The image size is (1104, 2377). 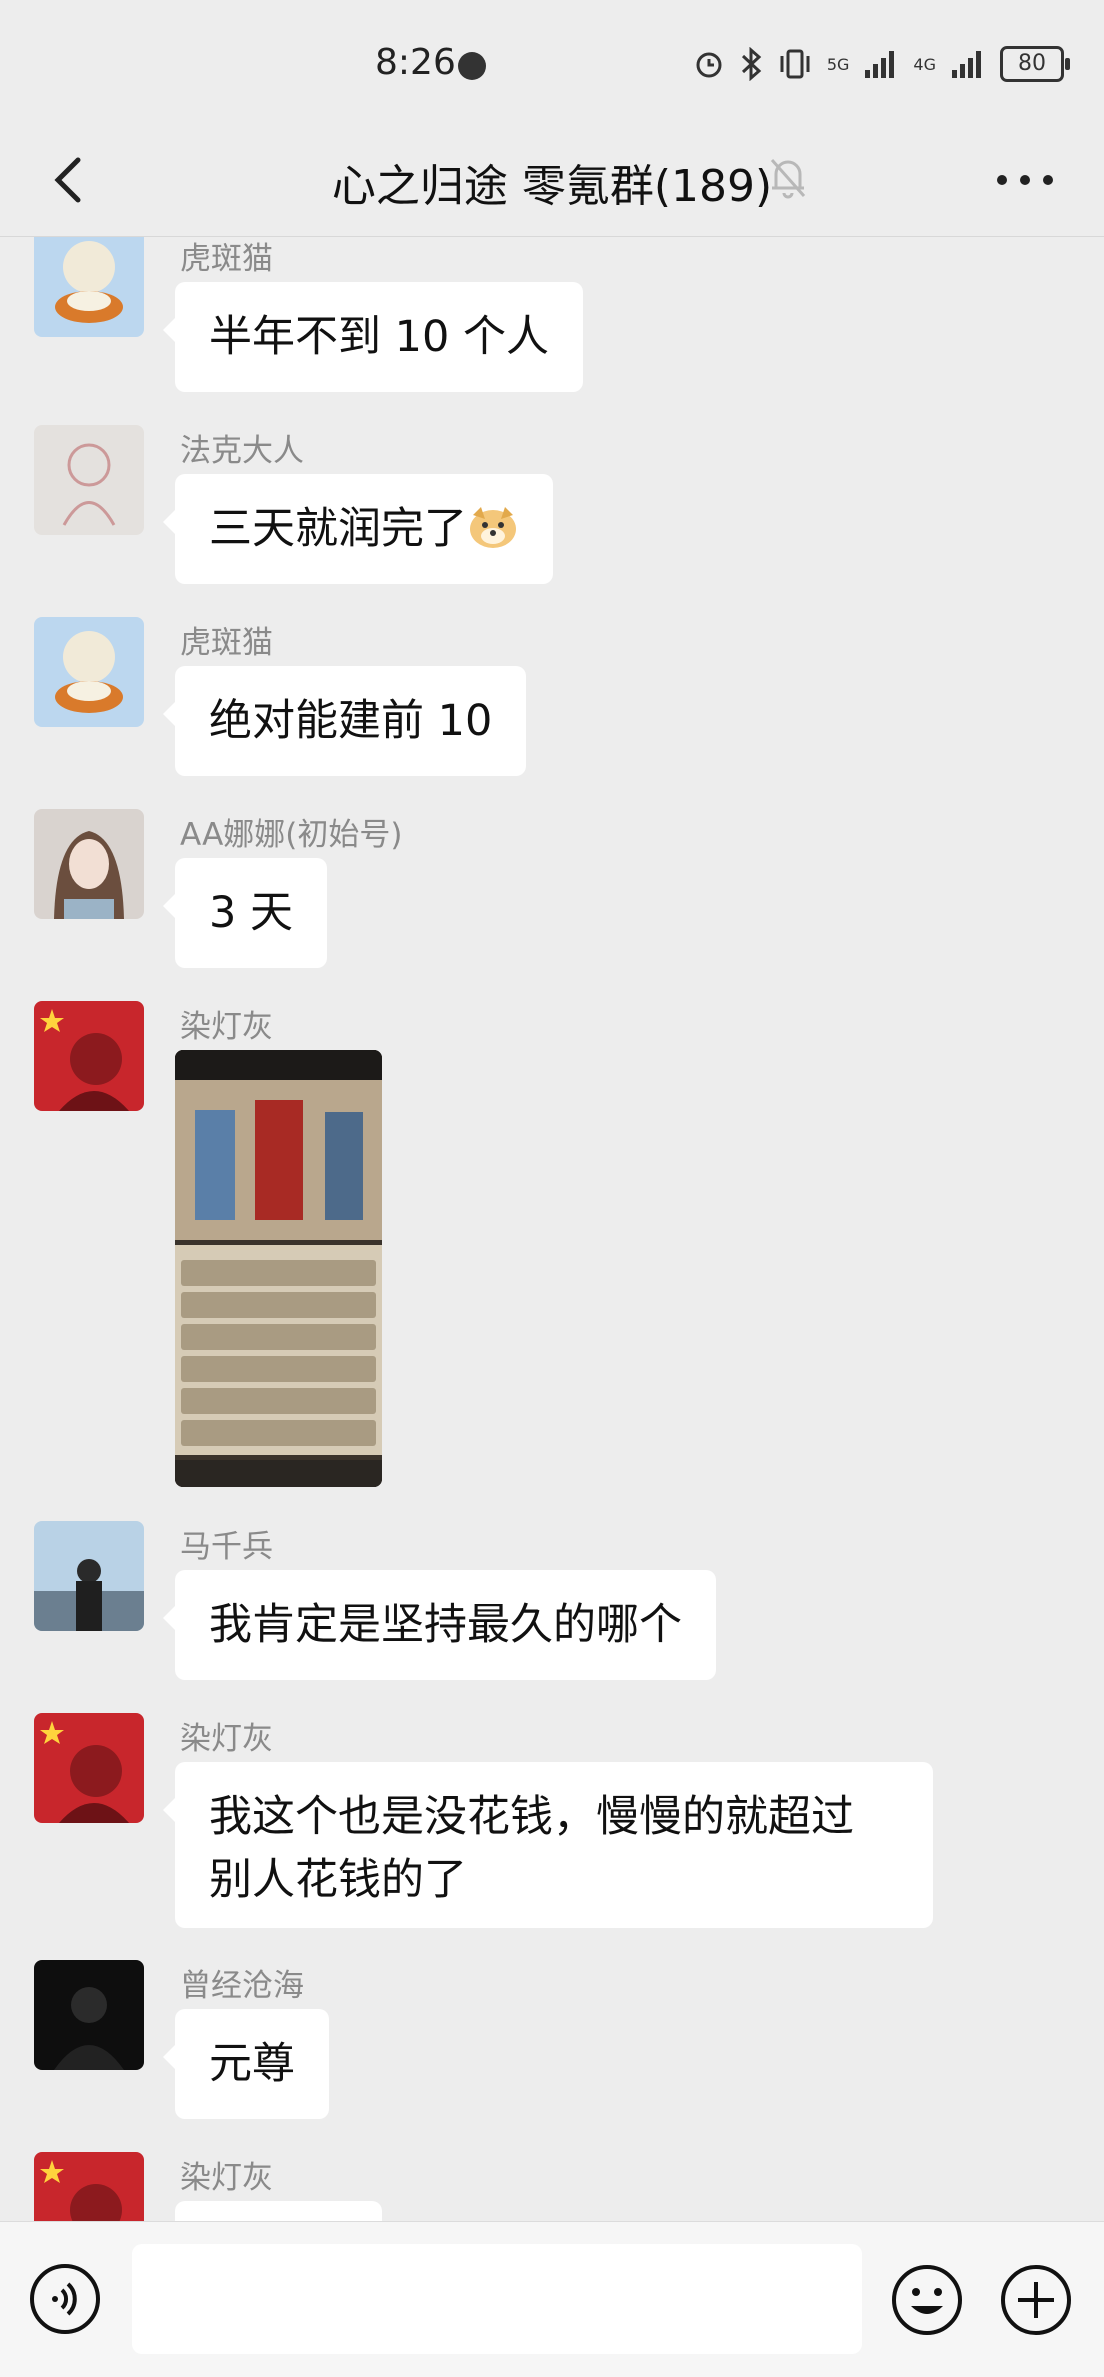 What do you see at coordinates (379, 337) in the screenshot?
I see `message-text: 半年不到 10 个人` at bounding box center [379, 337].